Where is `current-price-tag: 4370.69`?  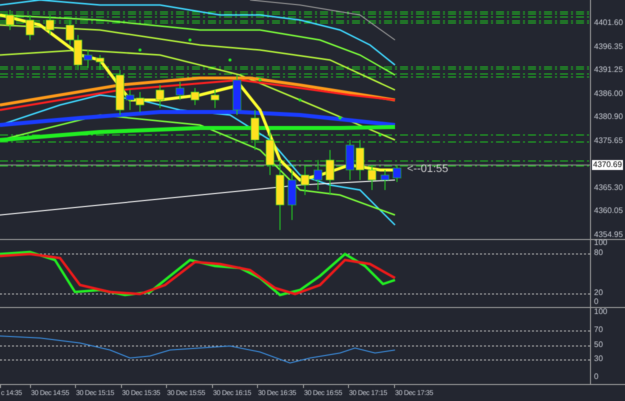
current-price-tag: 4370.69 is located at coordinates (607, 165).